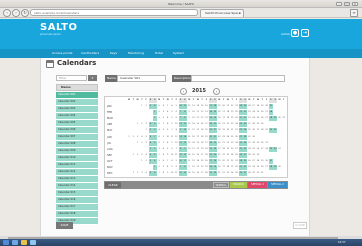  What do you see at coordinates (221, 185) in the screenshot?
I see `normal-day-button: NORMAL` at bounding box center [221, 185].